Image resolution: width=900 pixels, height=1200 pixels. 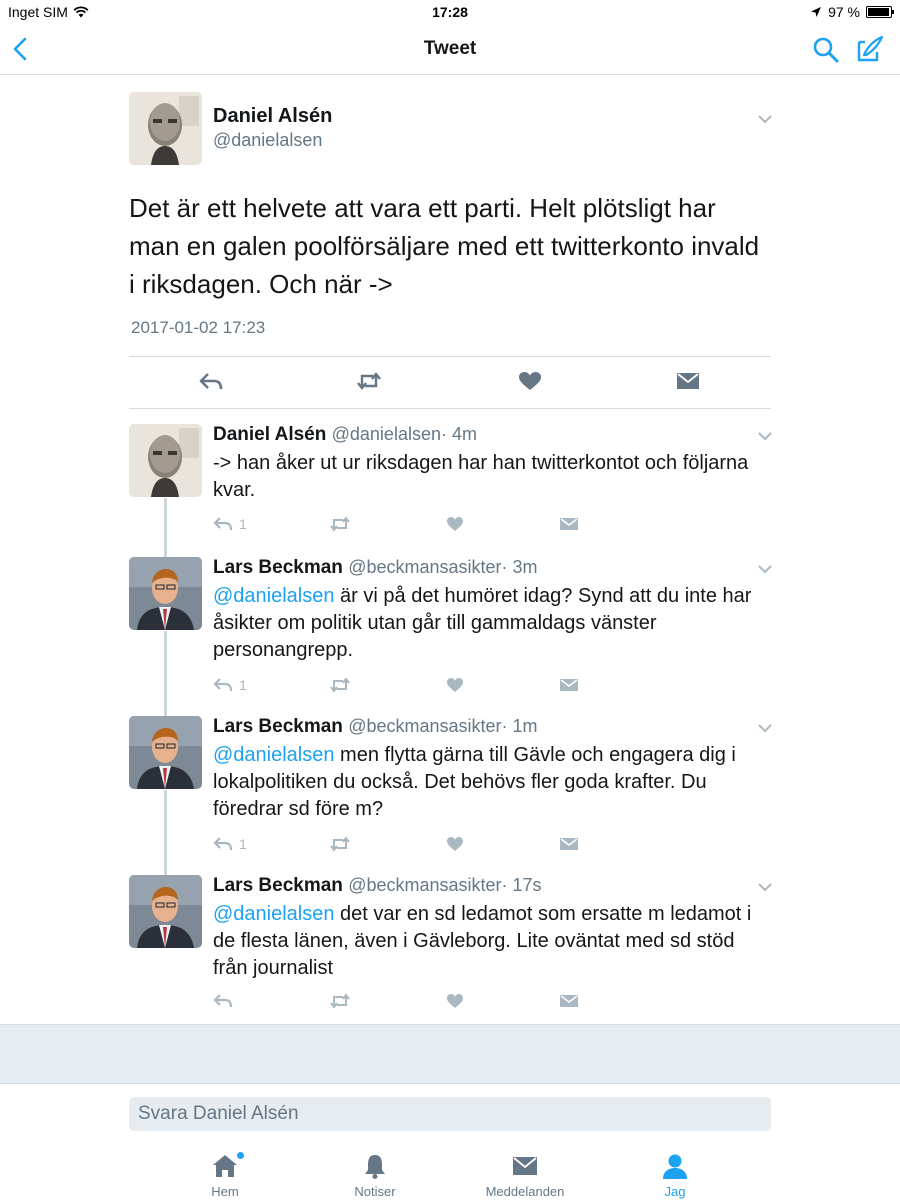 I want to click on battery-fill, so click(x=879, y=12).